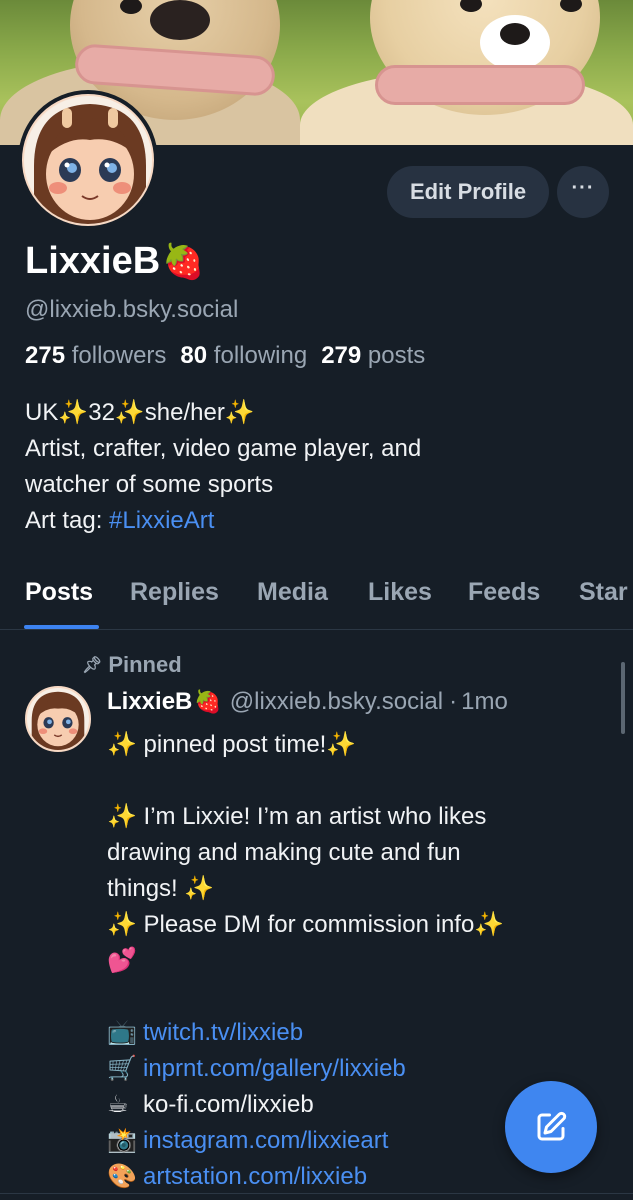 The image size is (633, 1200). I want to click on display-name-text: LixxieB, so click(93, 261).